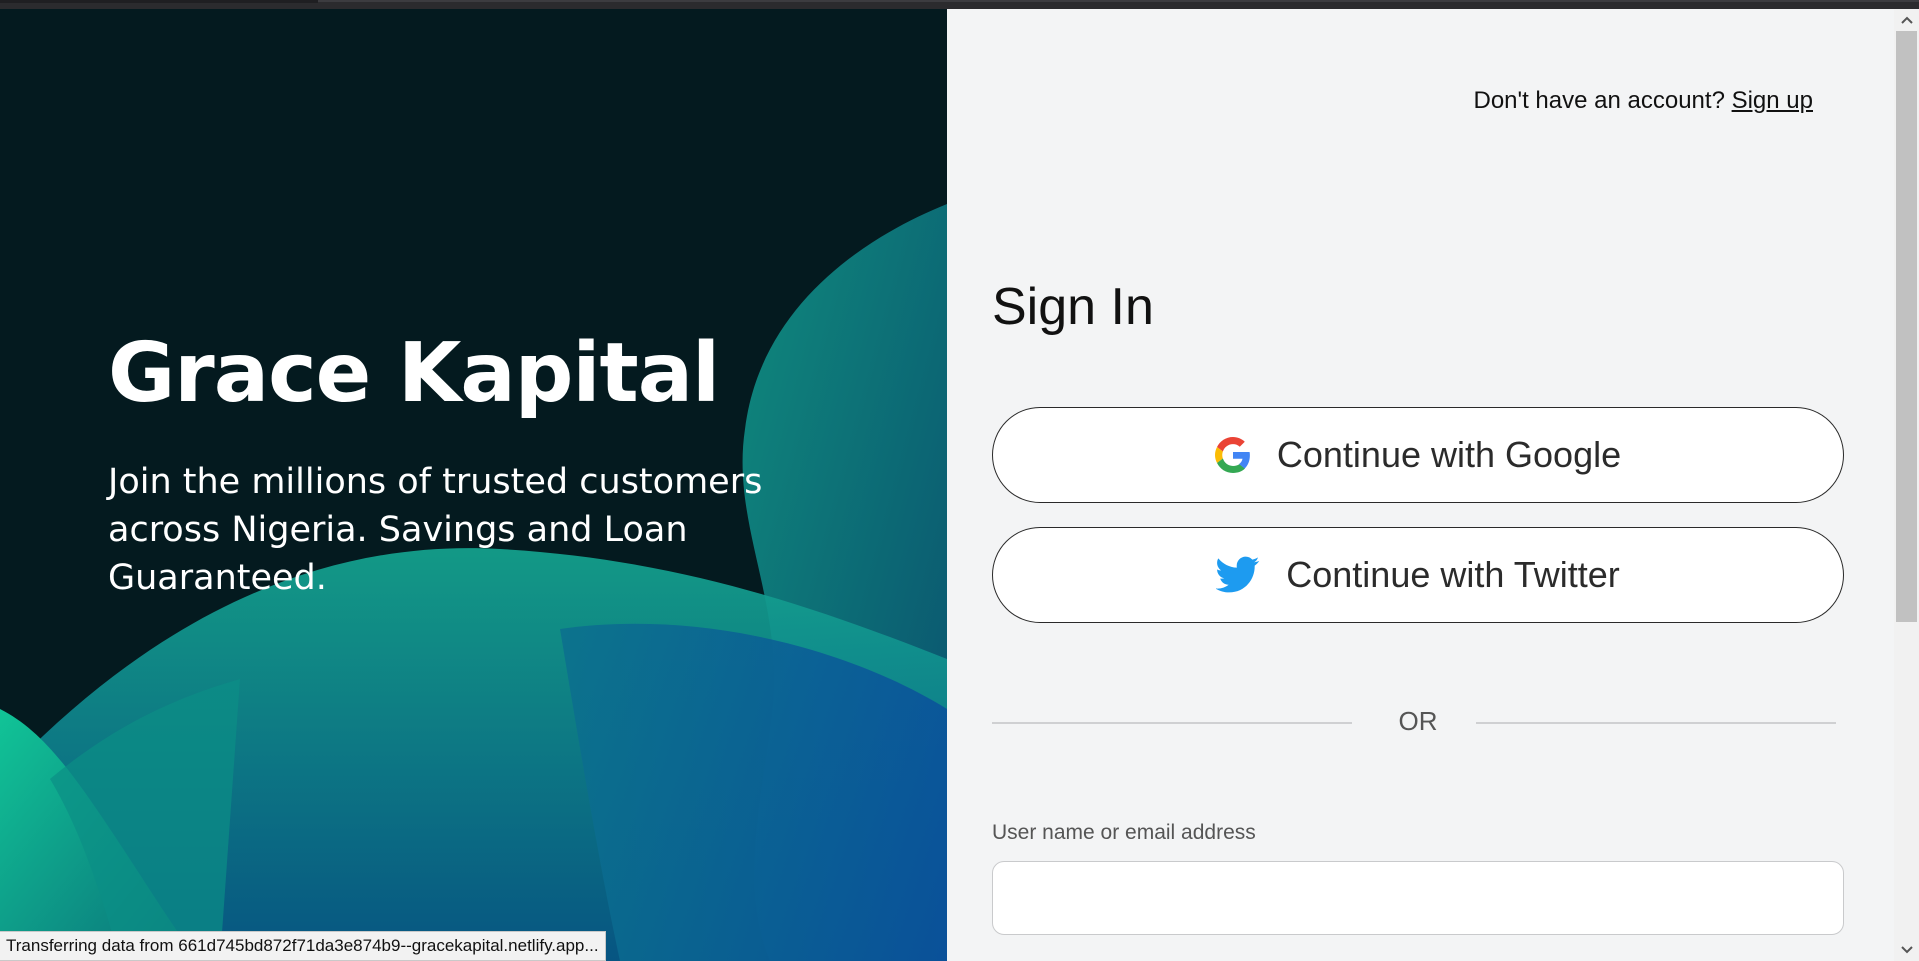 This screenshot has height=961, width=1919. Describe the element at coordinates (414, 373) in the screenshot. I see `brand-title: Grace Kapital` at that location.